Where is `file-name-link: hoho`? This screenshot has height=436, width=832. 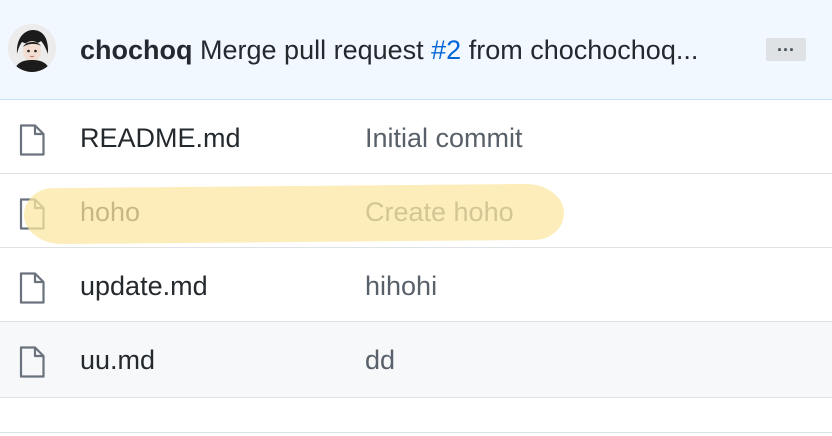 file-name-link: hoho is located at coordinates (110, 212).